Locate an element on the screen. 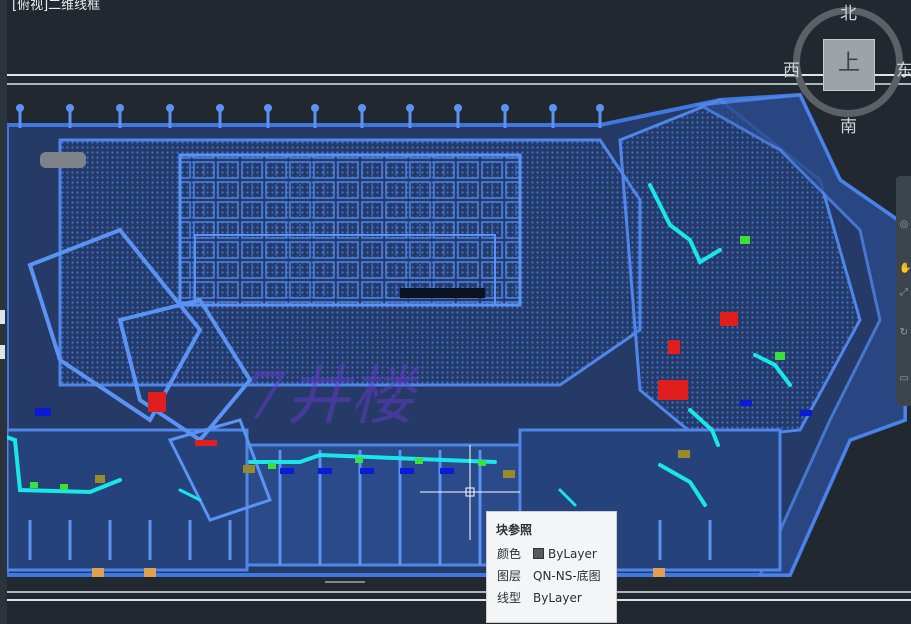 Image resolution: width=911 pixels, height=624 pixels. tooltip-row-linetype: 线型 ByLayer is located at coordinates (539, 598).